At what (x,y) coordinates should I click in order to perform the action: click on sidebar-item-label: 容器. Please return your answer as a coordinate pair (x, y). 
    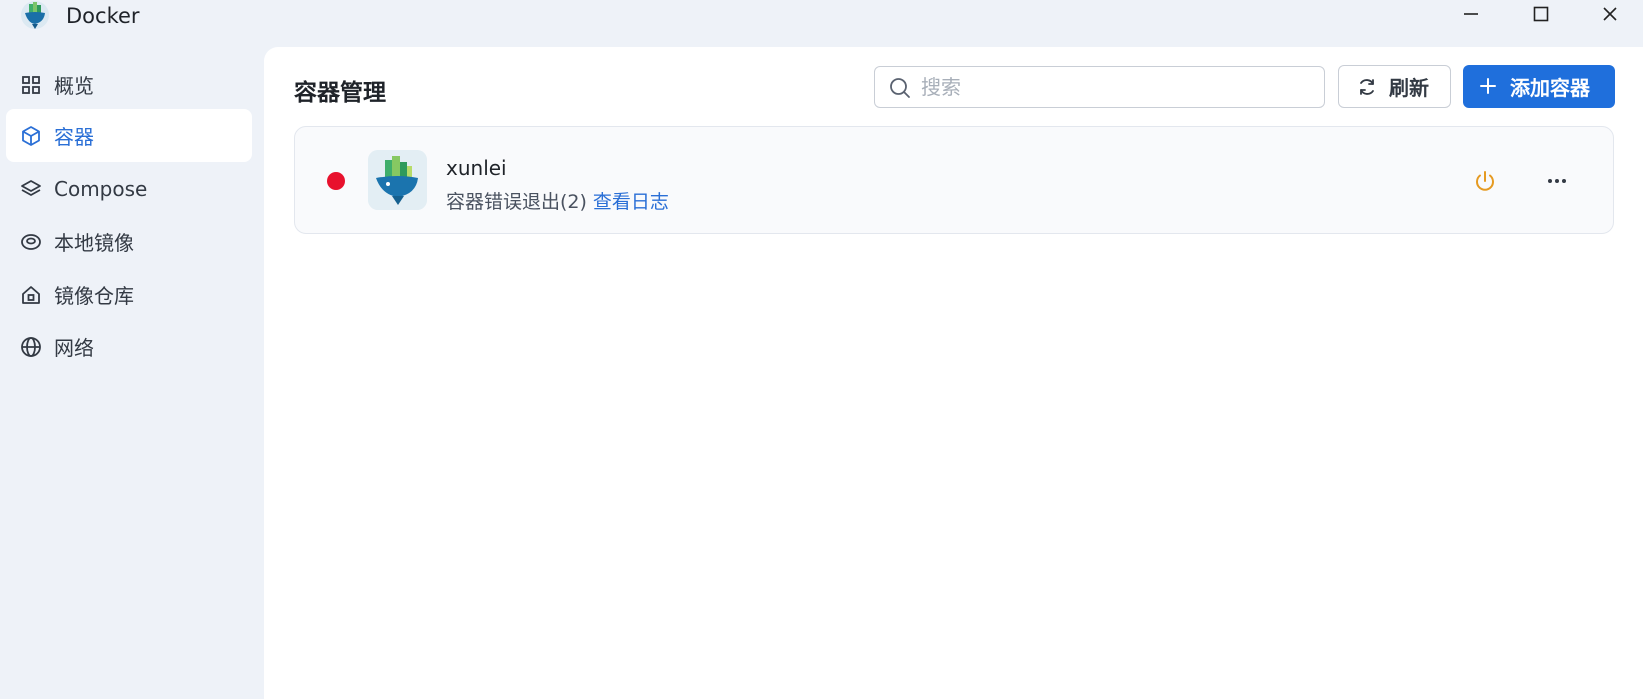
    Looking at the image, I should click on (74, 137).